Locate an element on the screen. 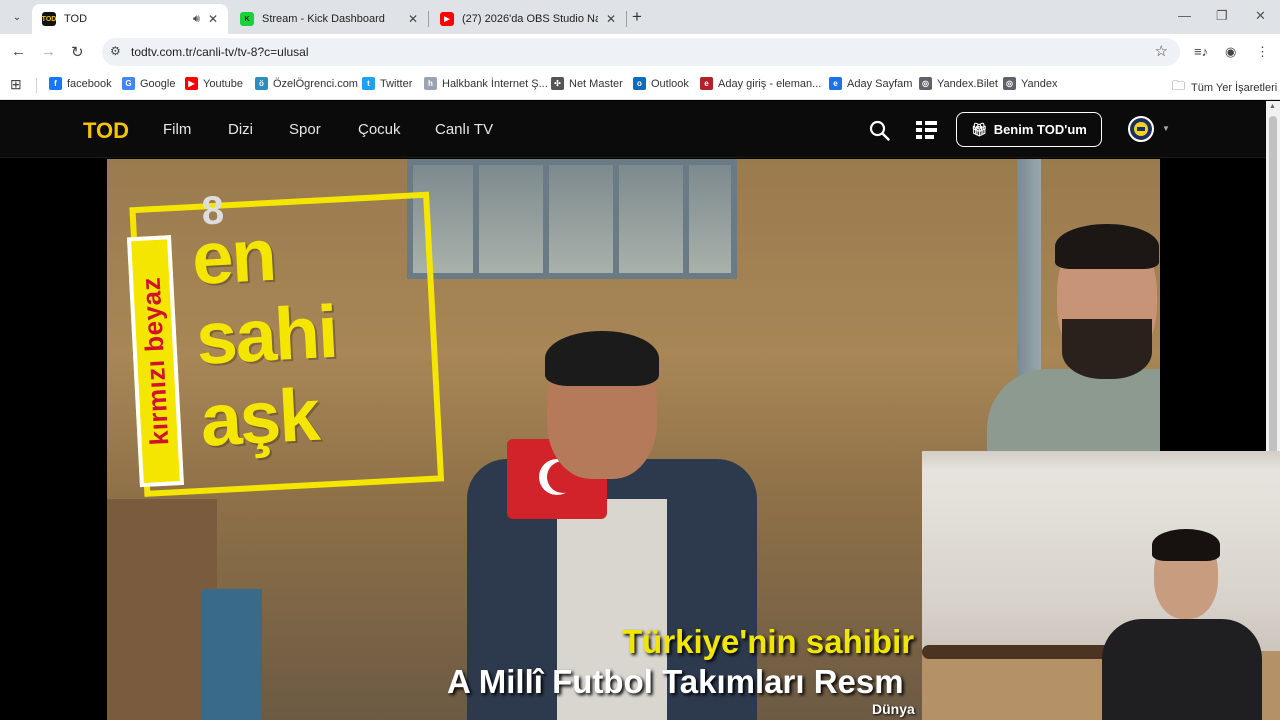 The width and height of the screenshot is (1280, 720). bookmark-item: ▶ Youtube is located at coordinates (214, 83).